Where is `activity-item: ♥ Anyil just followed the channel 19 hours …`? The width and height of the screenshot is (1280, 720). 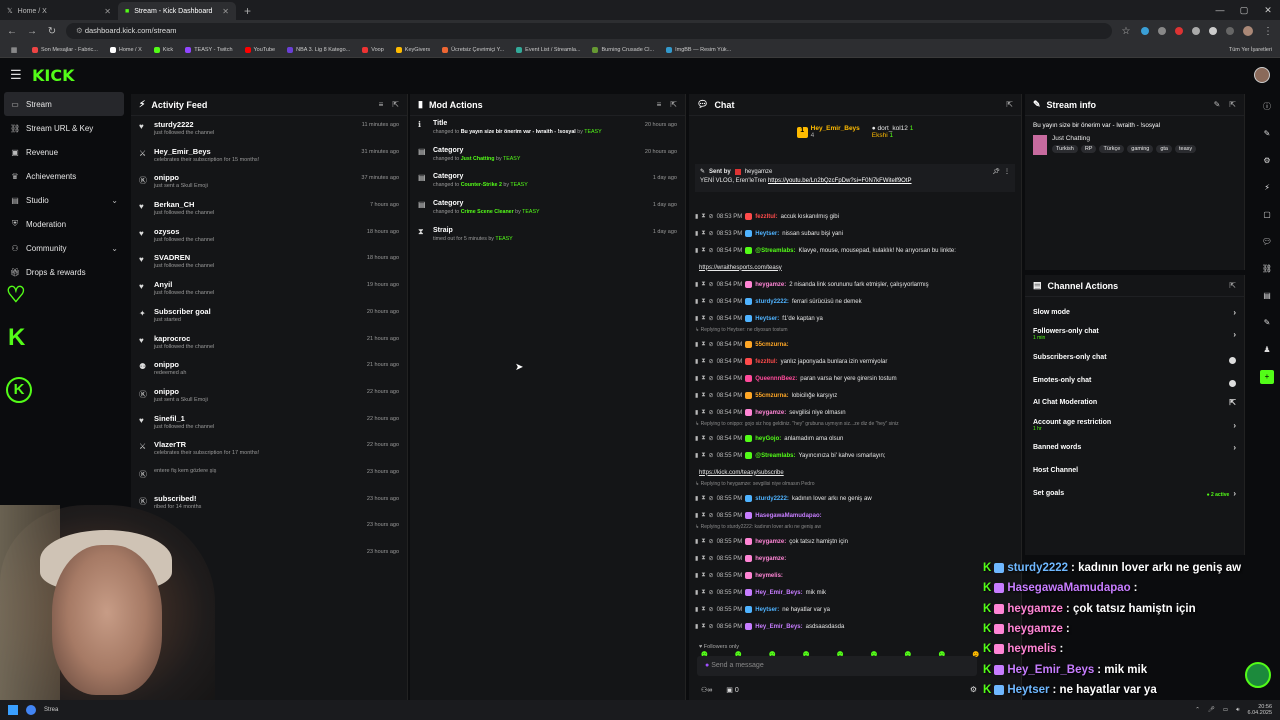 activity-item: ♥ Anyil just followed the channel 19 hours … is located at coordinates (269, 293).